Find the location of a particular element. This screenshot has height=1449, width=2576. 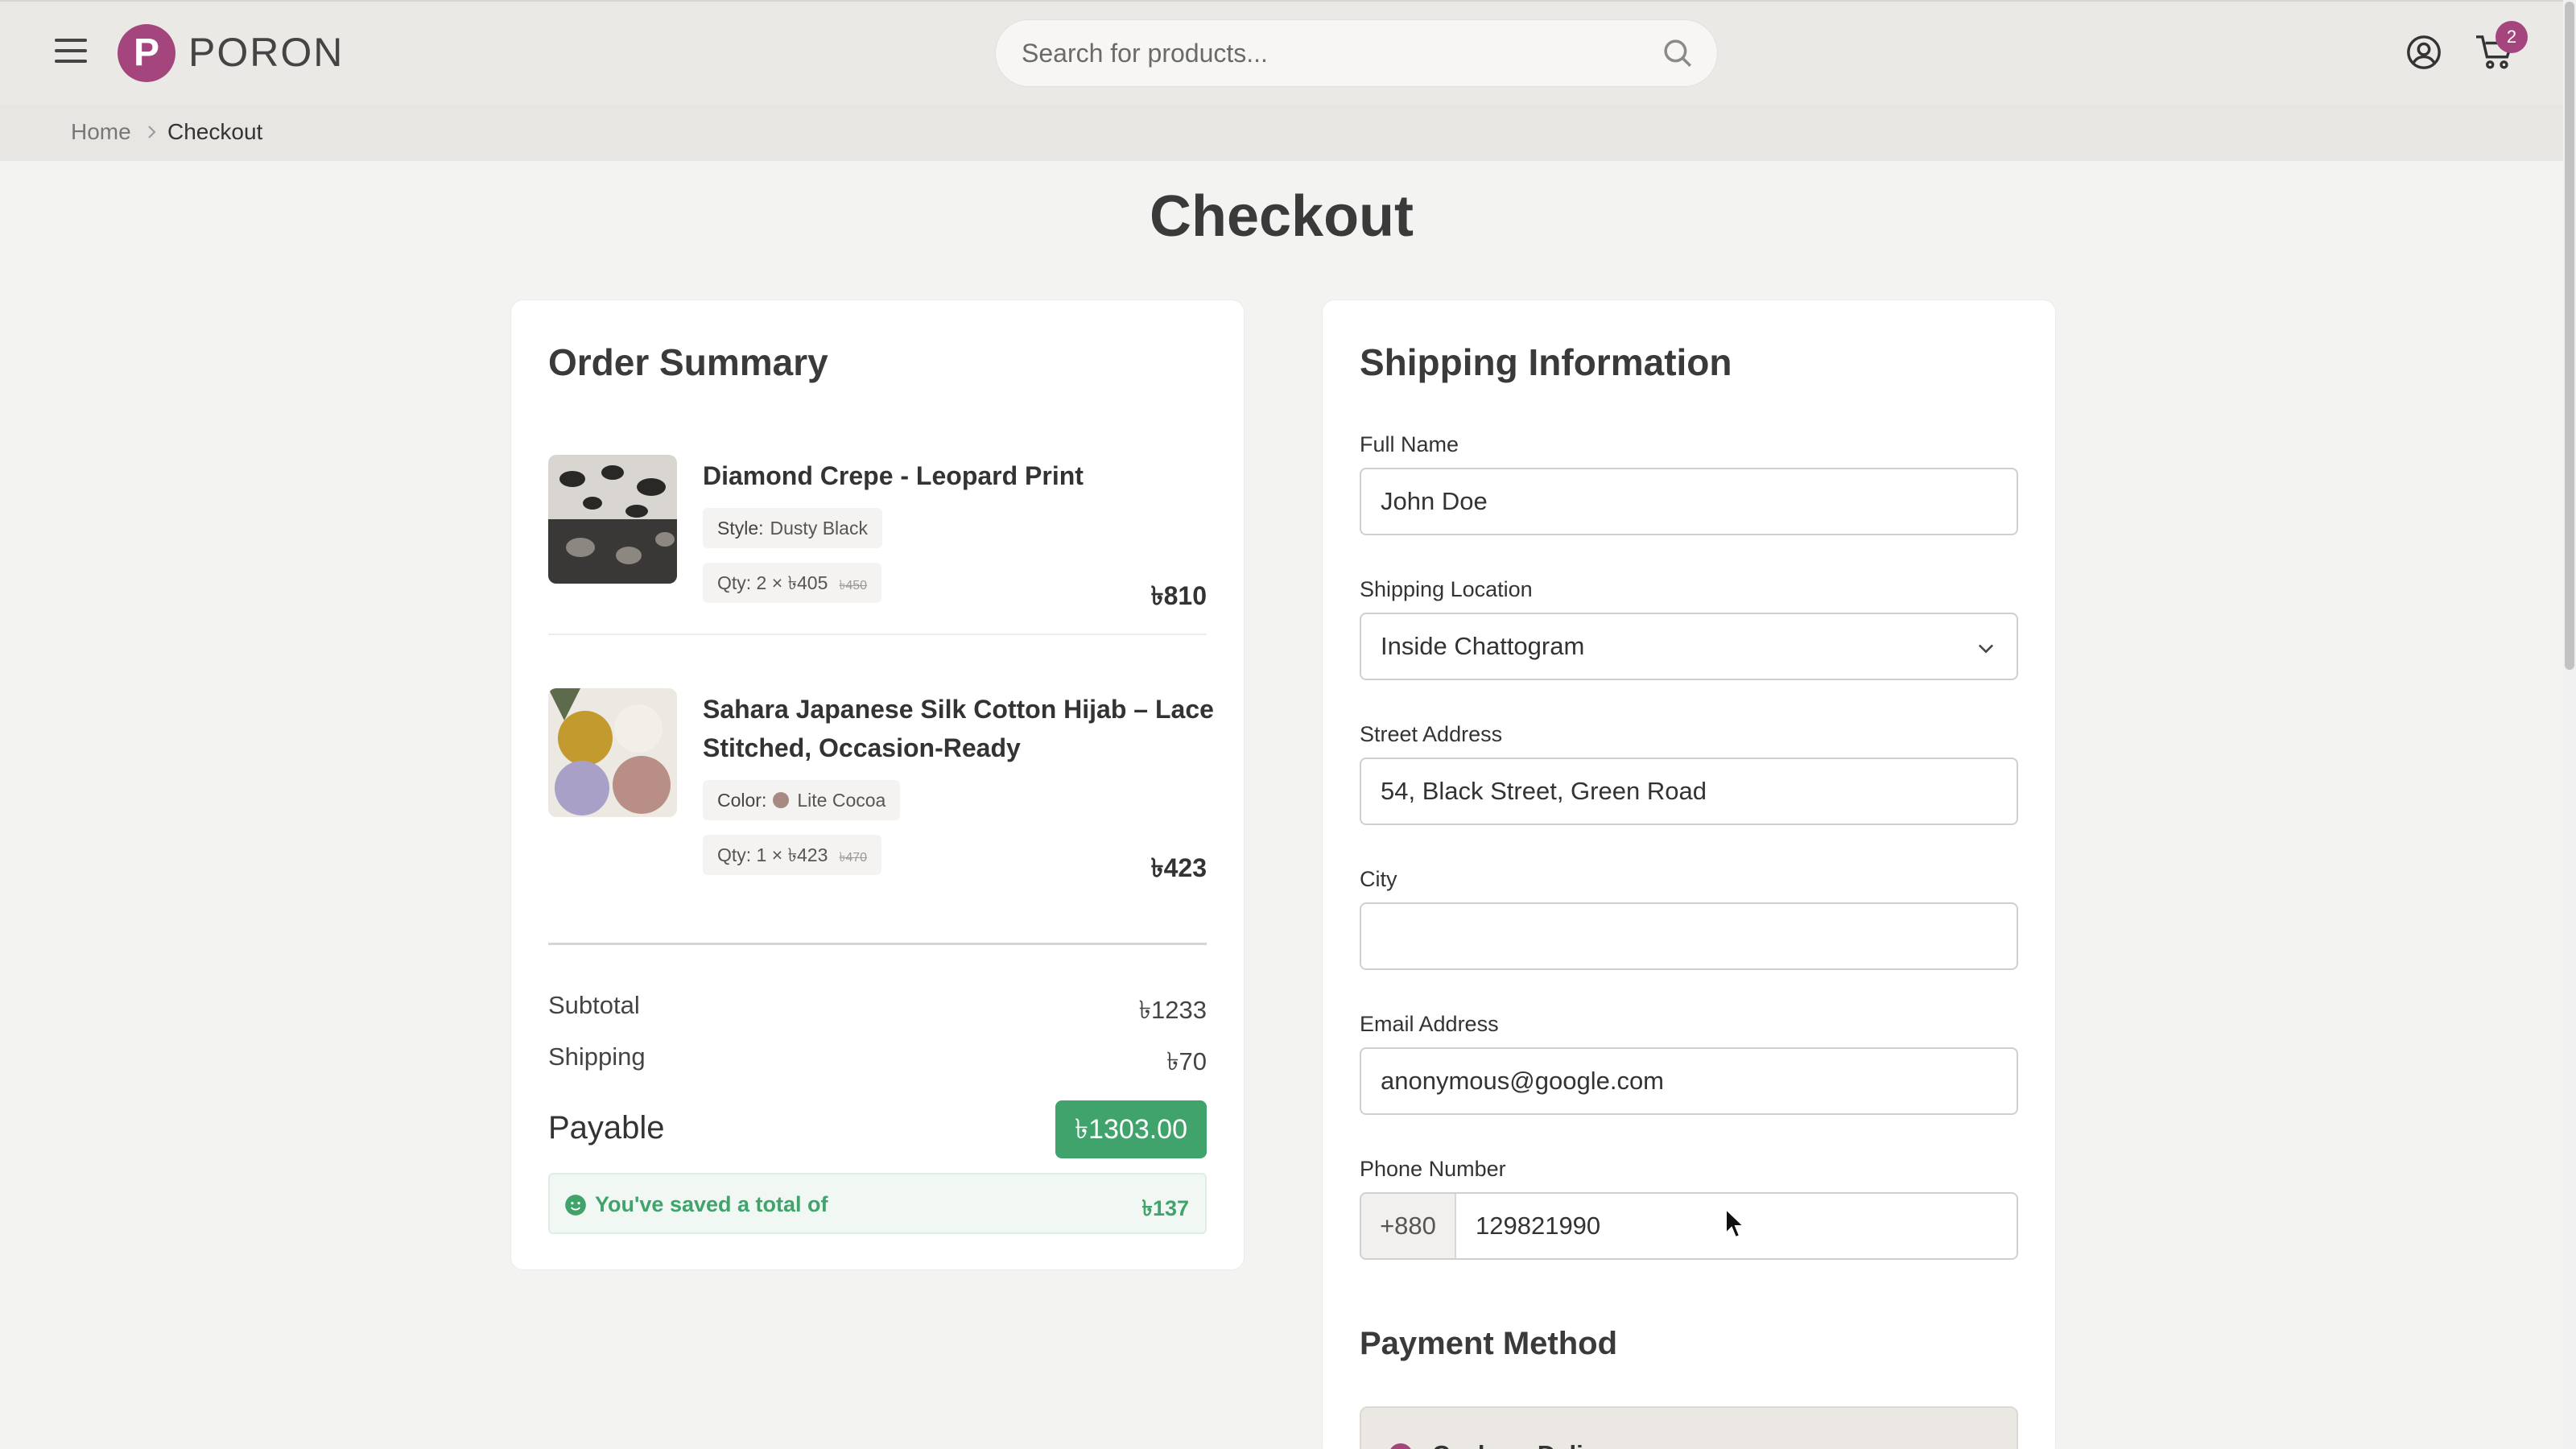

menu-icon is located at coordinates (71, 51).